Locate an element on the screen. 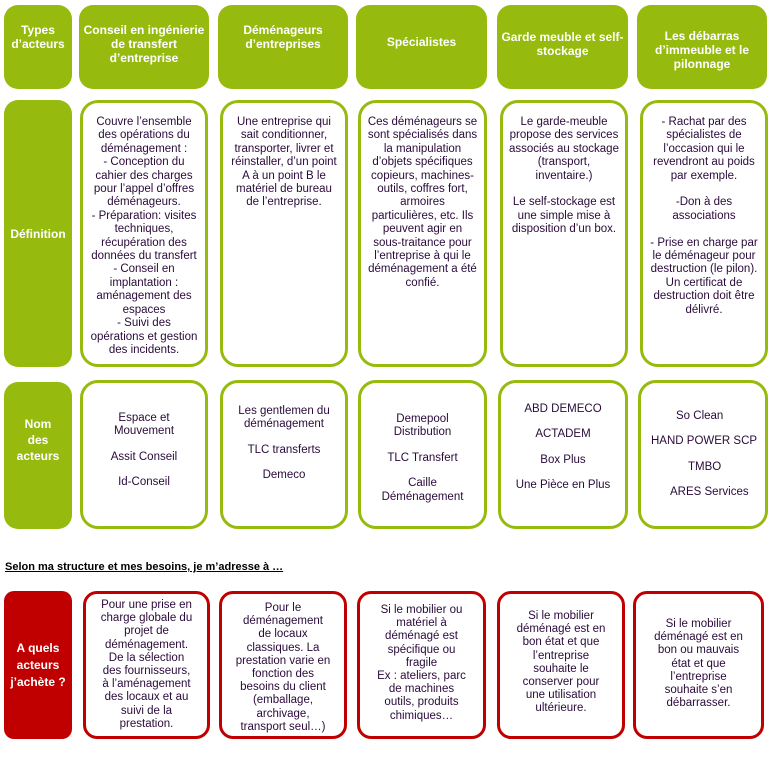 This screenshot has height=757, width=773. header-text: Les débarras d’immeuble et le pilonnage is located at coordinates (702, 50).